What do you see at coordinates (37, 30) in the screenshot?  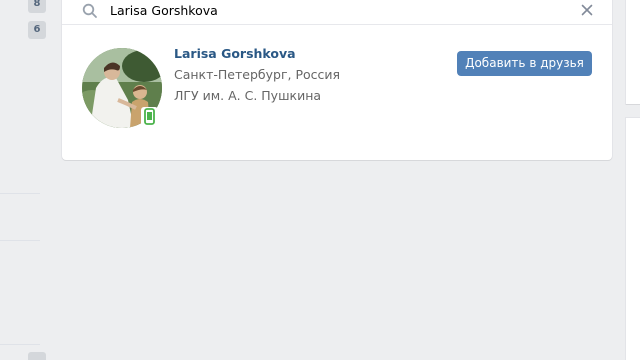 I see `sidebar-counter-badge: 6` at bounding box center [37, 30].